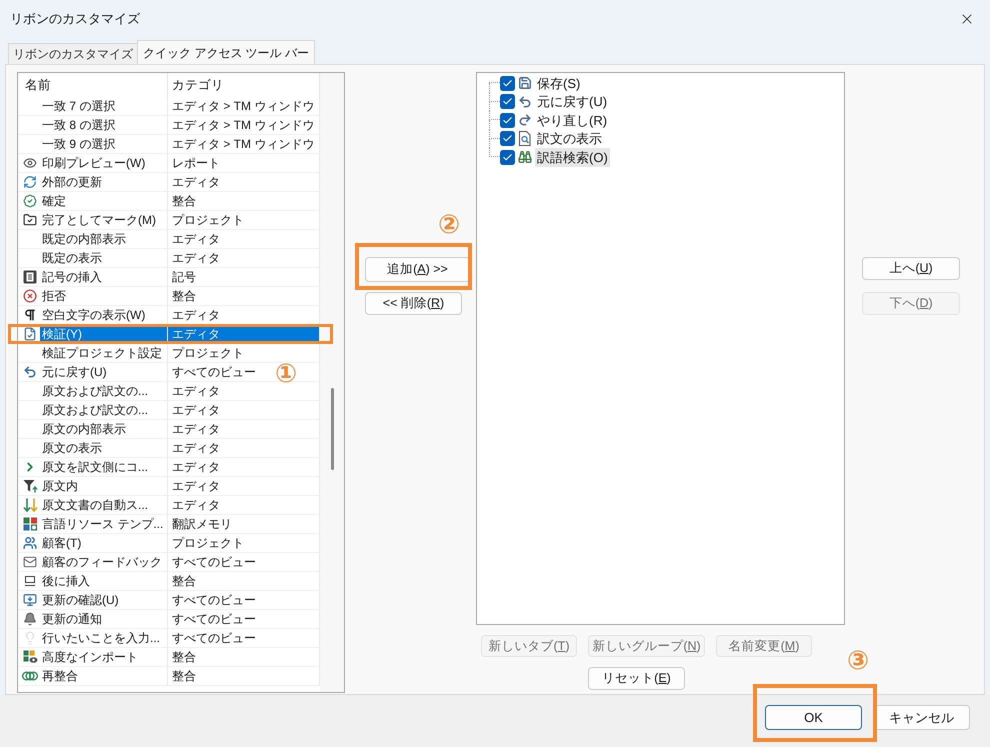  What do you see at coordinates (104, 486) in the screenshot?
I see `command-name: 原文内` at bounding box center [104, 486].